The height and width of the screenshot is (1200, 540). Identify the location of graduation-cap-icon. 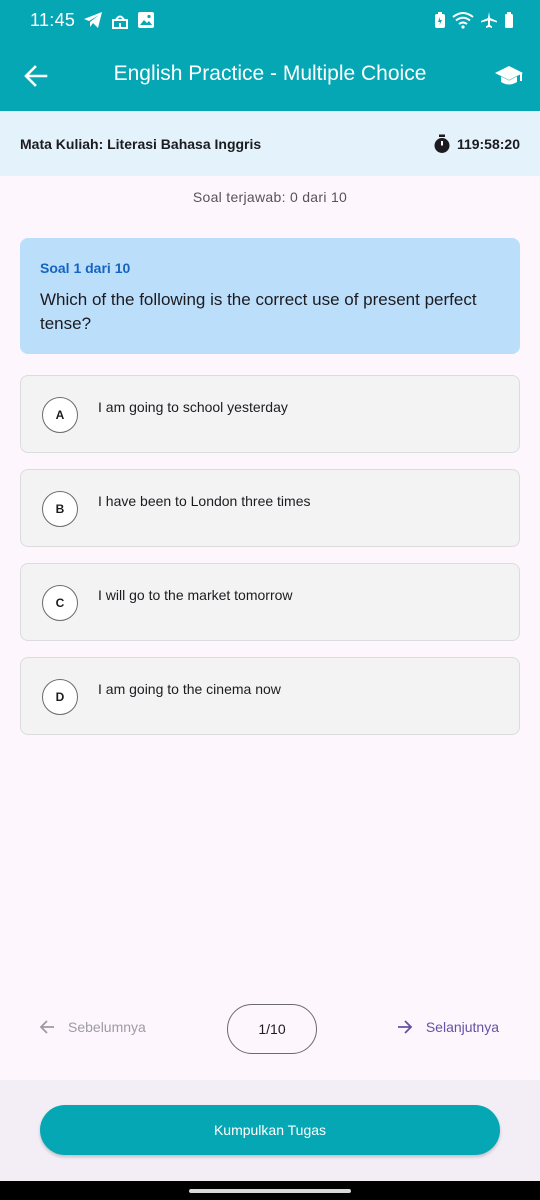
(509, 75).